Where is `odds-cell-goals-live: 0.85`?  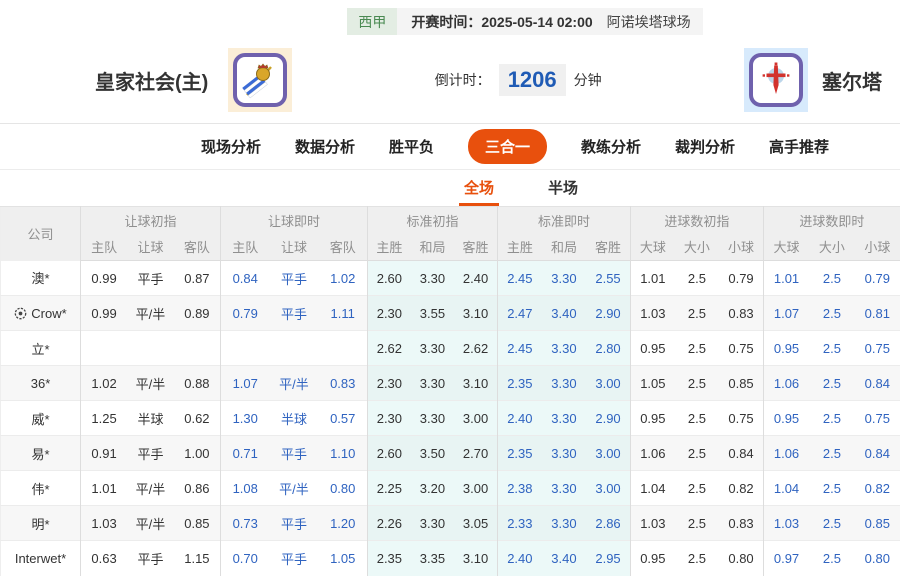 odds-cell-goals-live: 0.85 is located at coordinates (877, 523).